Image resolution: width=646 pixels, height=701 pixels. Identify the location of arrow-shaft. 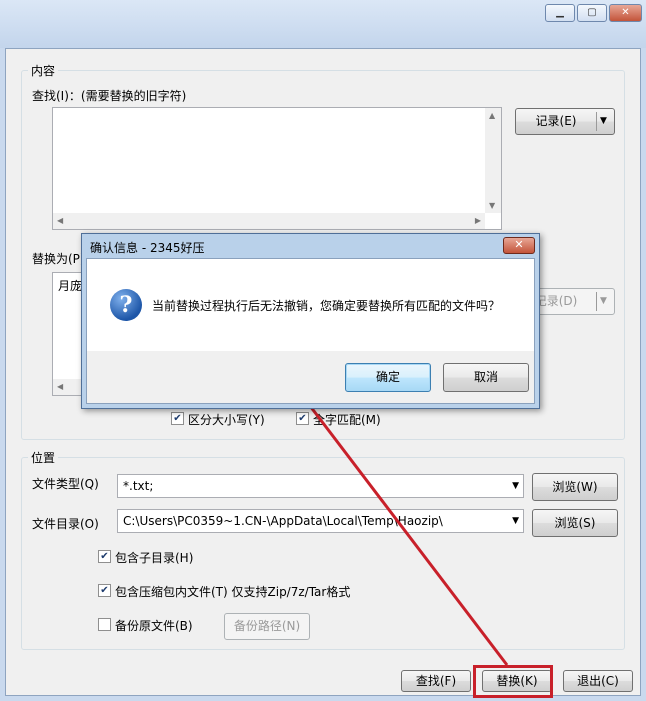
(405, 531).